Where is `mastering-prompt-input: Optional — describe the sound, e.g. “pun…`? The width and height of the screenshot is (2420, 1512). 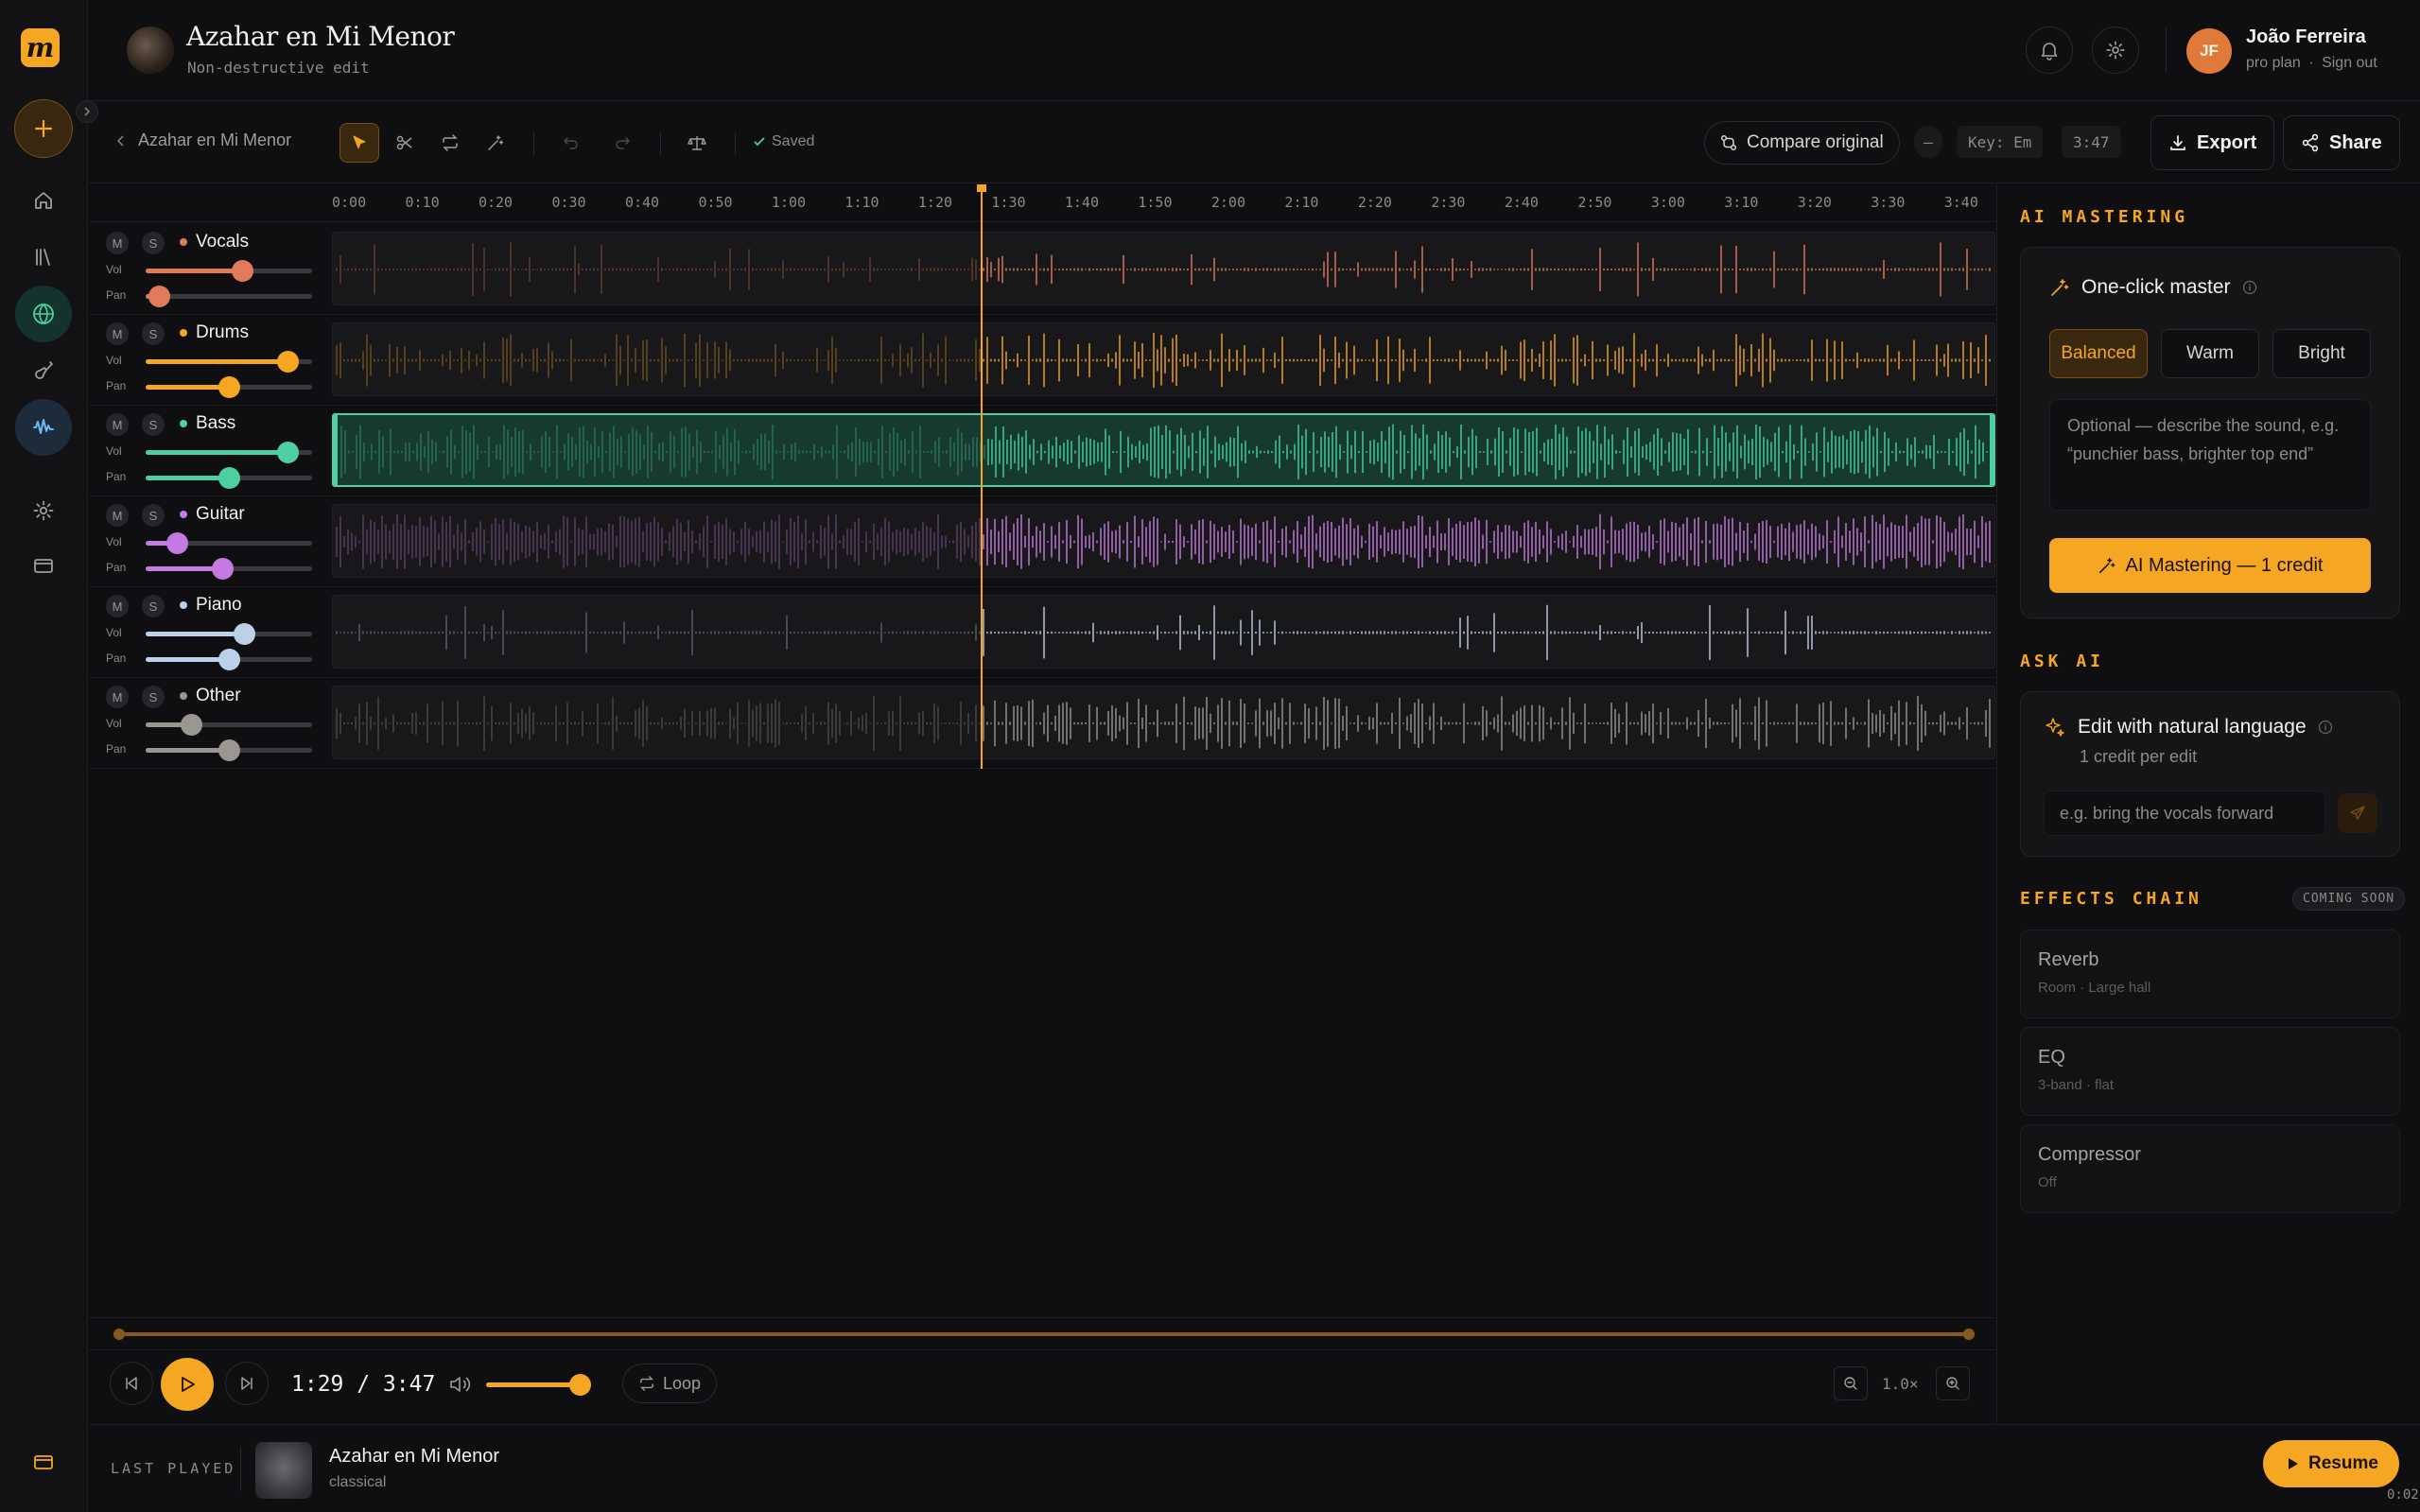
mastering-prompt-input: Optional — describe the sound, e.g. “pun… is located at coordinates (2210, 455).